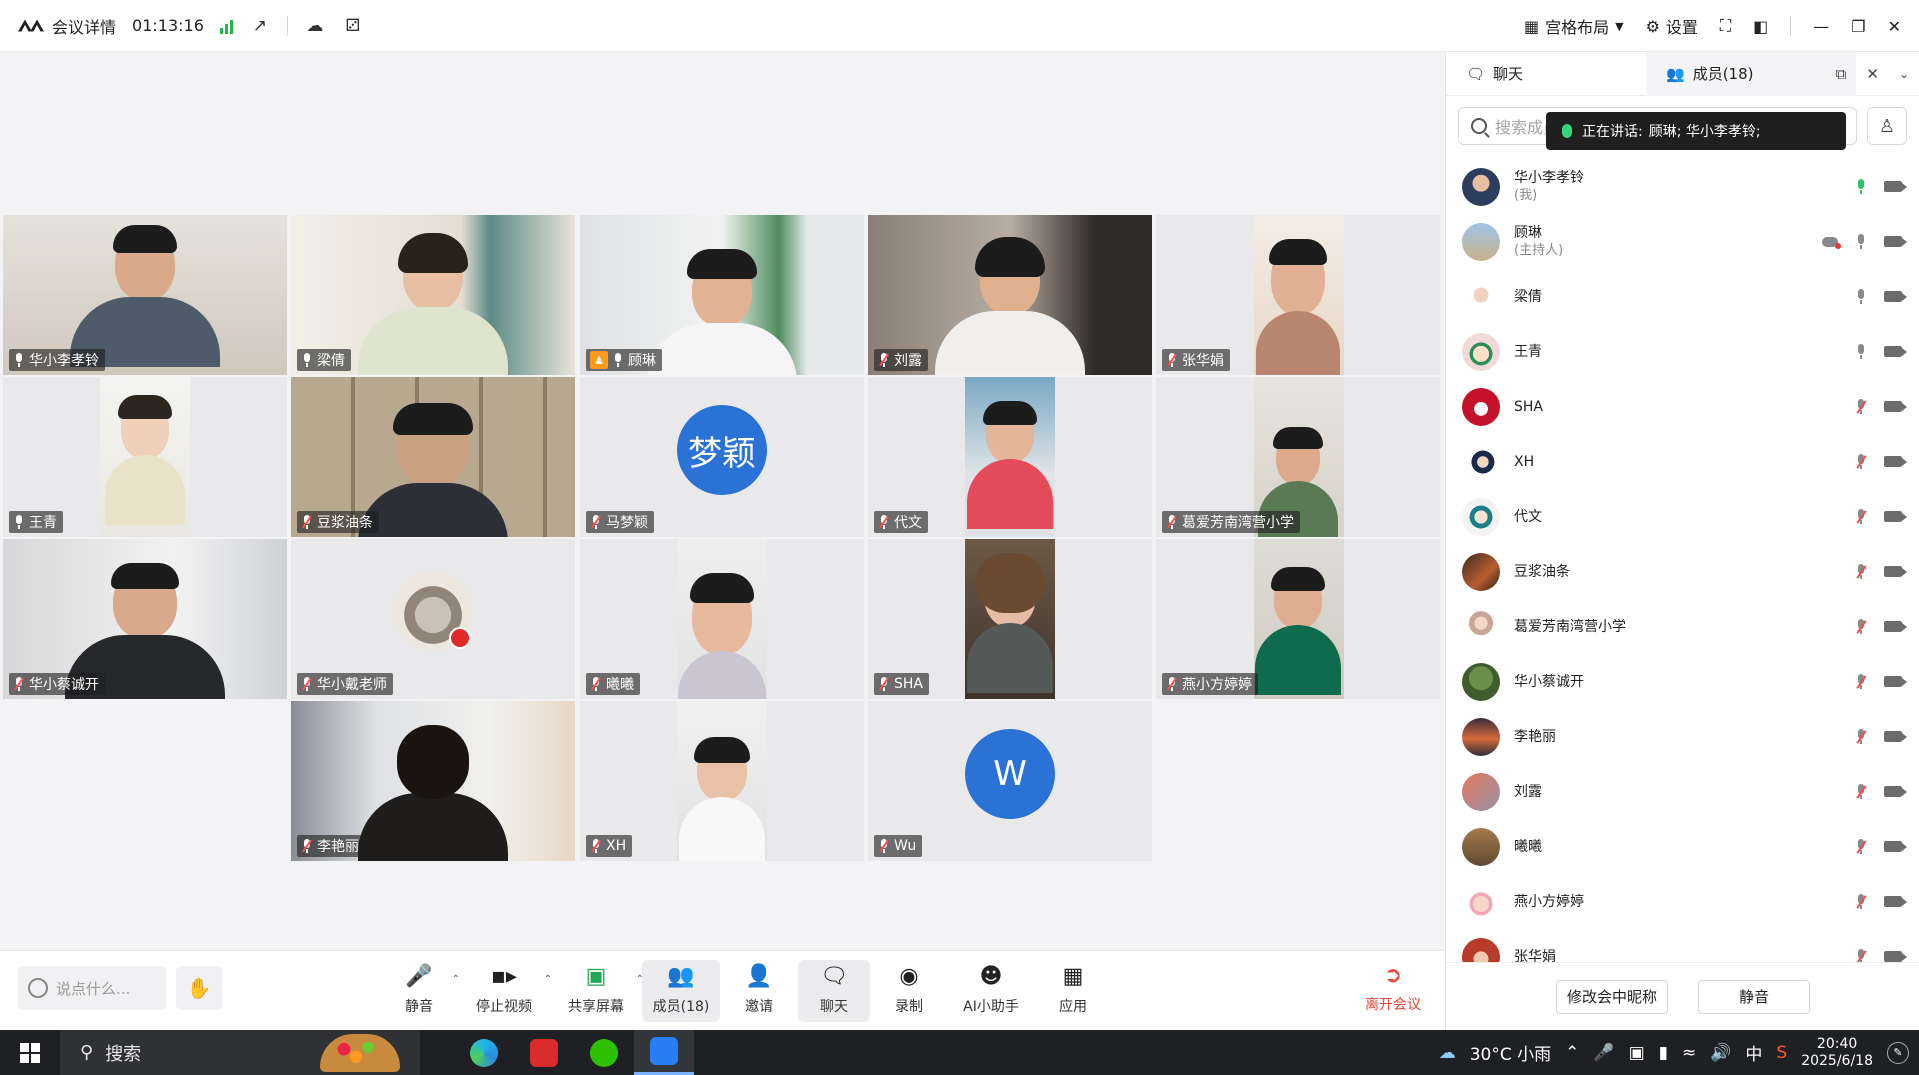  What do you see at coordinates (1682, 736) in the screenshot?
I see `member-row: 李艳丽` at bounding box center [1682, 736].